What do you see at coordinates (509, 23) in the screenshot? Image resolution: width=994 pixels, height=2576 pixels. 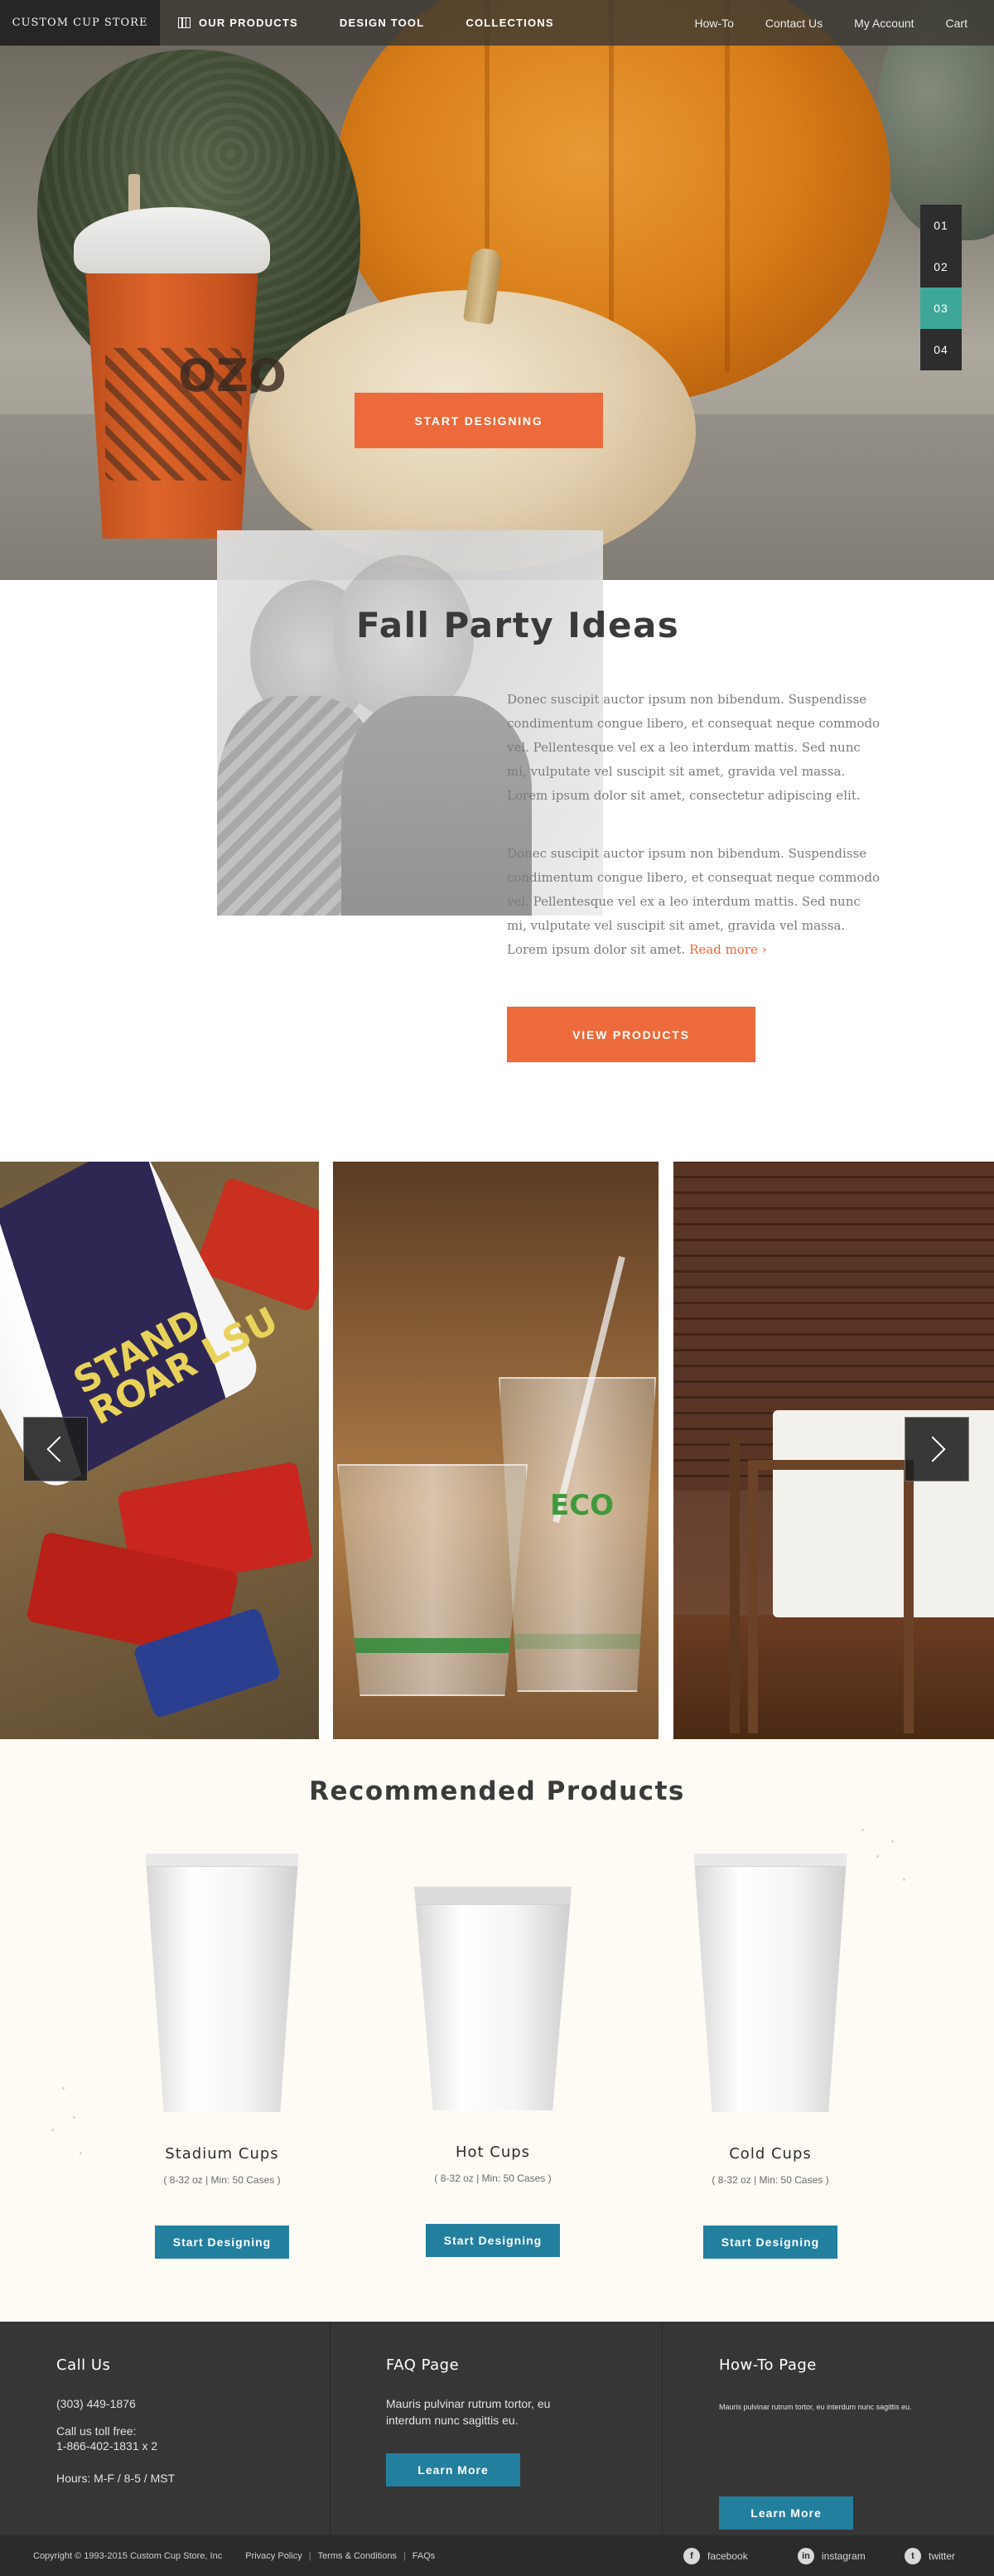 I see `nav-collections: COLLECTIONS` at bounding box center [509, 23].